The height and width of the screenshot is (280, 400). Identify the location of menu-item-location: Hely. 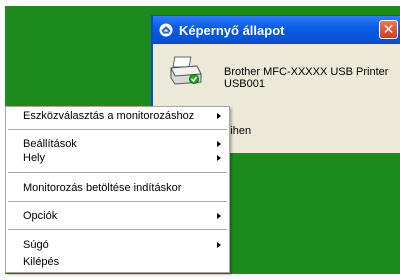
(117, 158).